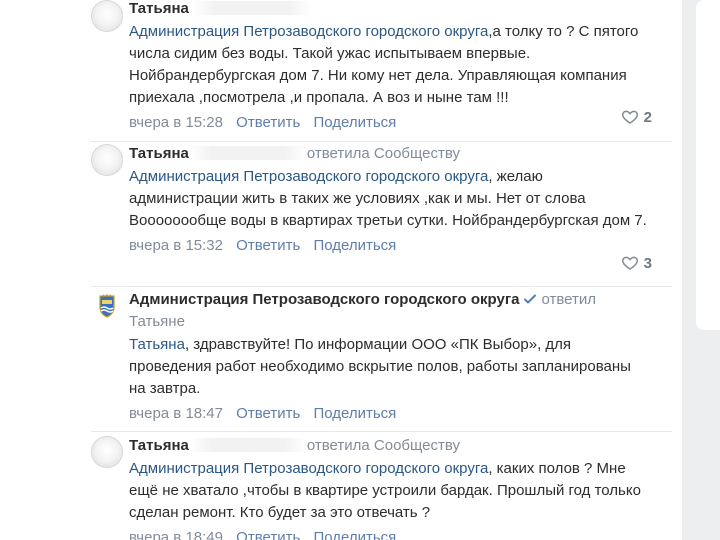 The height and width of the screenshot is (540, 720). I want to click on reply-action: ответил, so click(568, 299).